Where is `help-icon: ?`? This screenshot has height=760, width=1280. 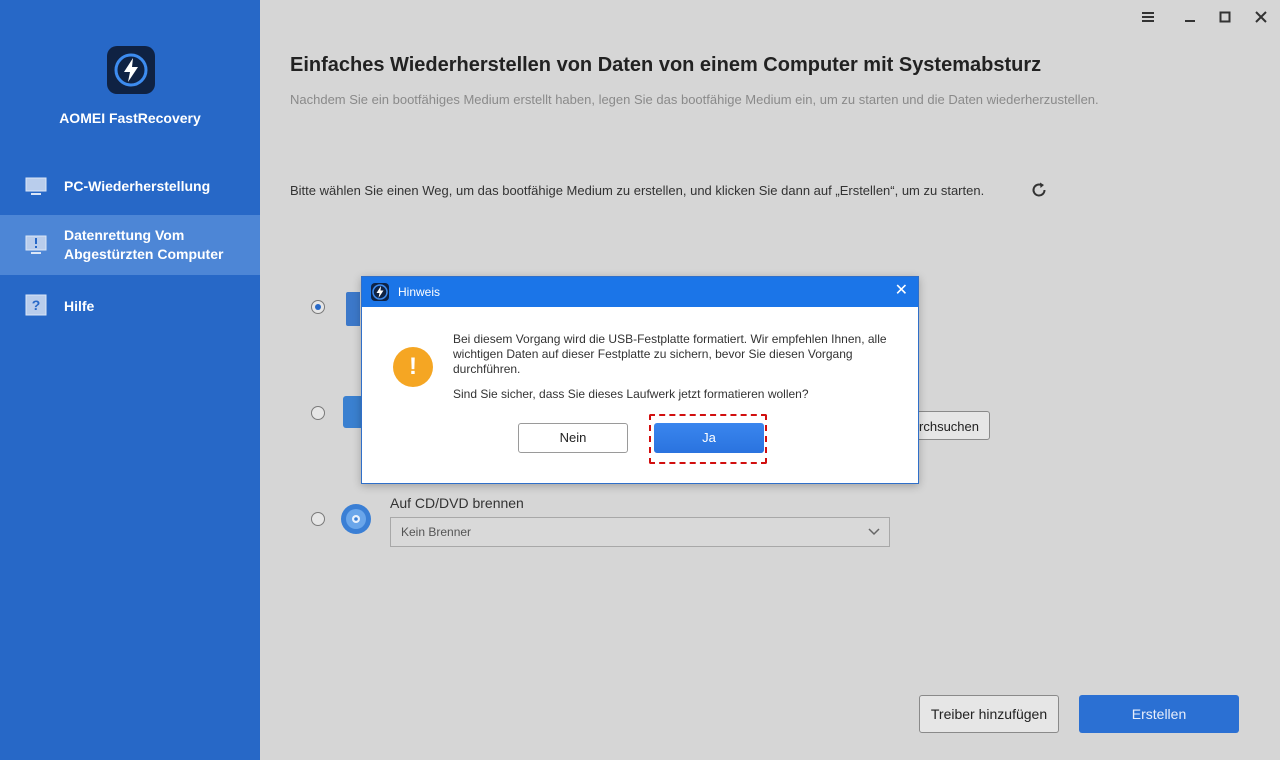
help-icon: ? is located at coordinates (36, 305).